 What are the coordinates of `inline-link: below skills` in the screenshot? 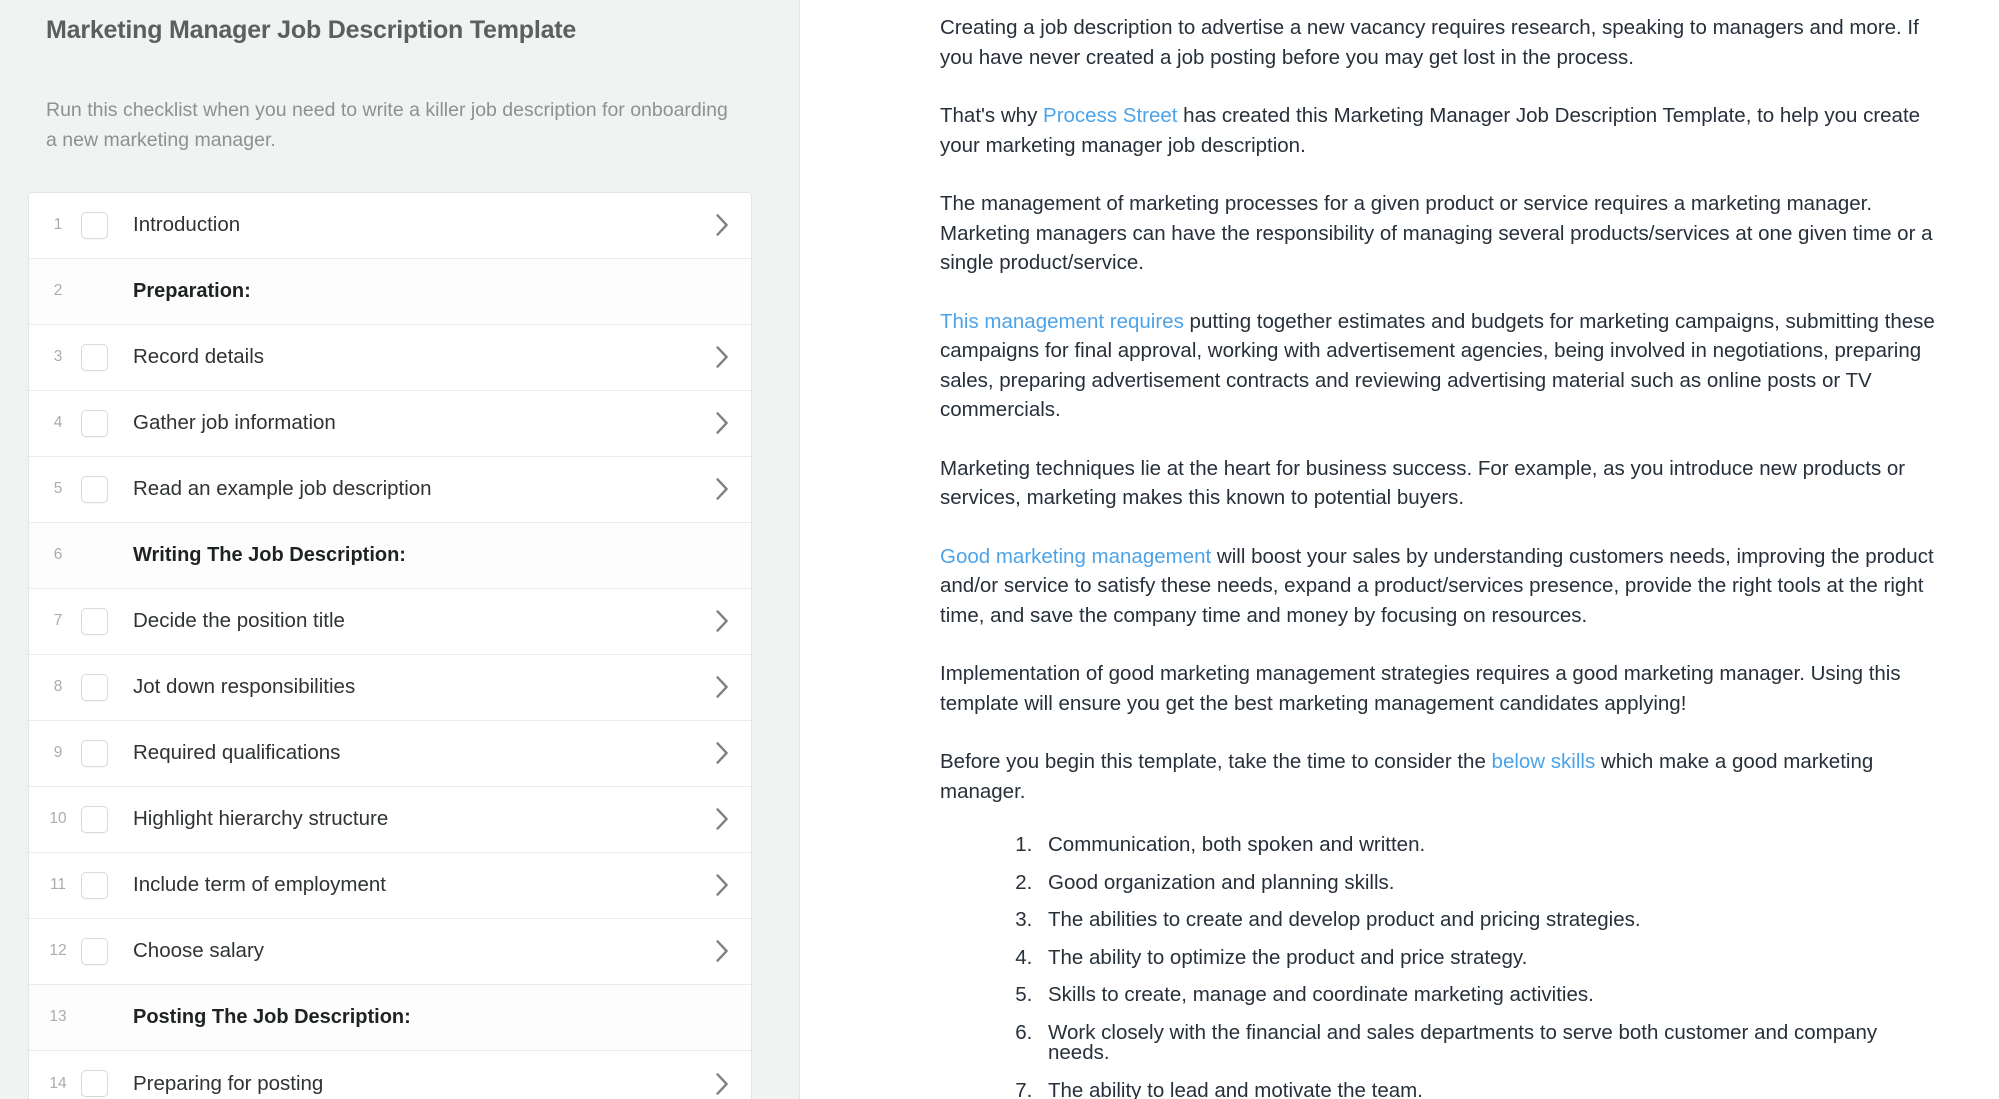 It's located at (1544, 761).